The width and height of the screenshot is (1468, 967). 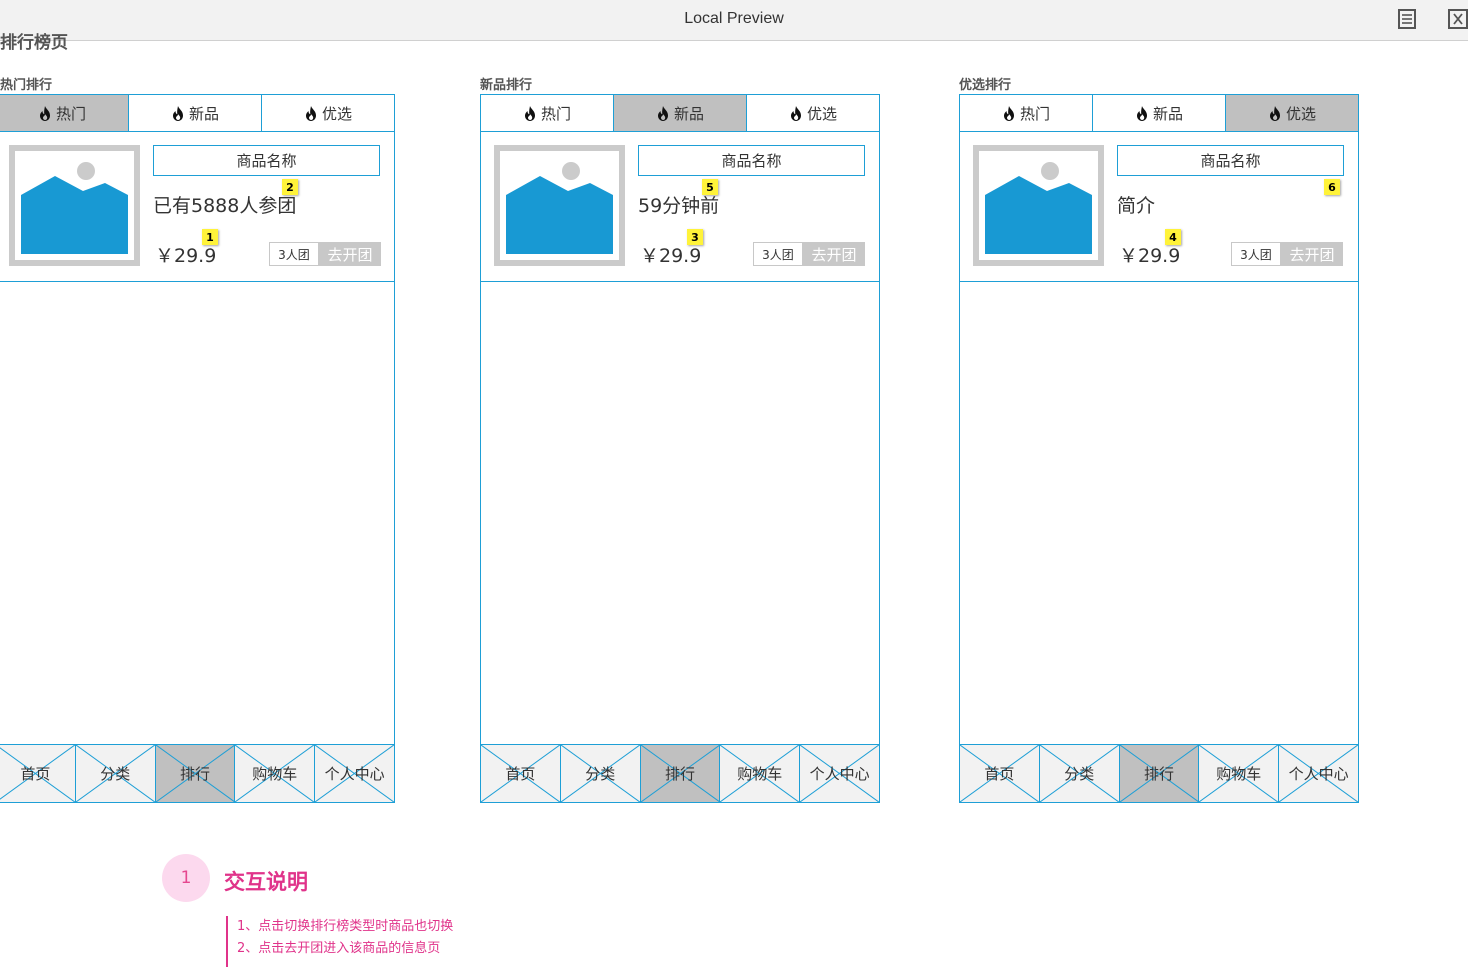 I want to click on product-card: 商品名称 已有5888人参团 2 ￥29.9 1 3人团 去开团, so click(x=197, y=207).